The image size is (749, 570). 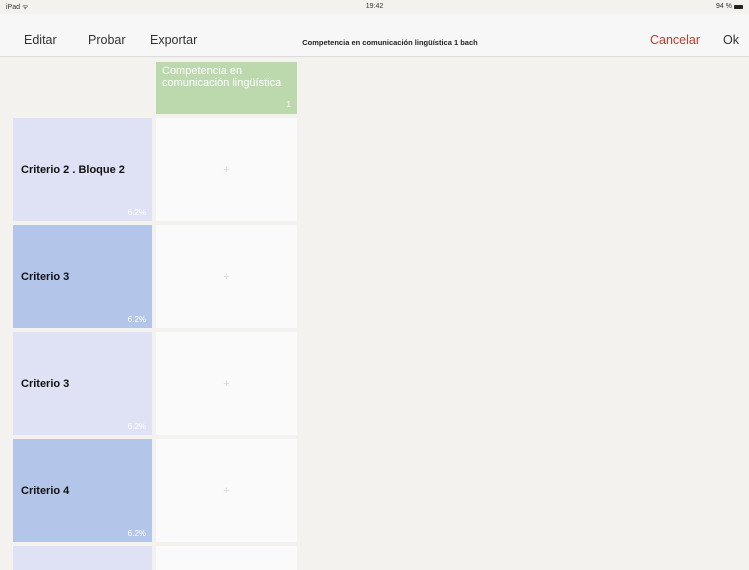 What do you see at coordinates (738, 6) in the screenshot?
I see `battery-icon` at bounding box center [738, 6].